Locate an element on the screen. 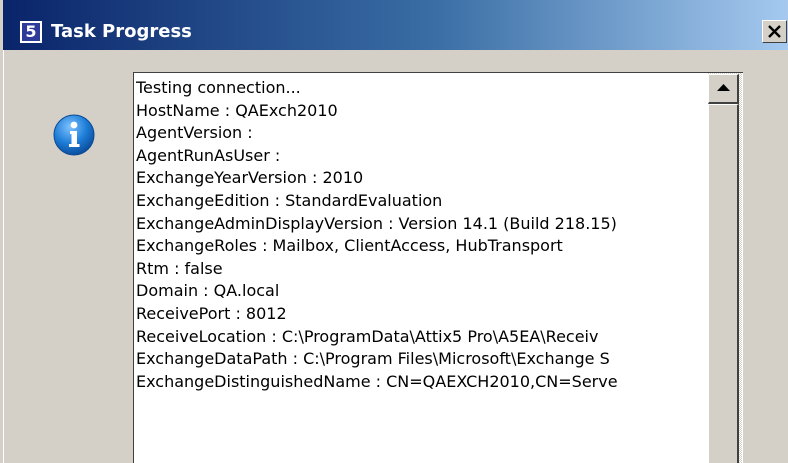 Image resolution: width=788 pixels, height=463 pixels. log-line: Domain : QA.local is located at coordinates (208, 291).